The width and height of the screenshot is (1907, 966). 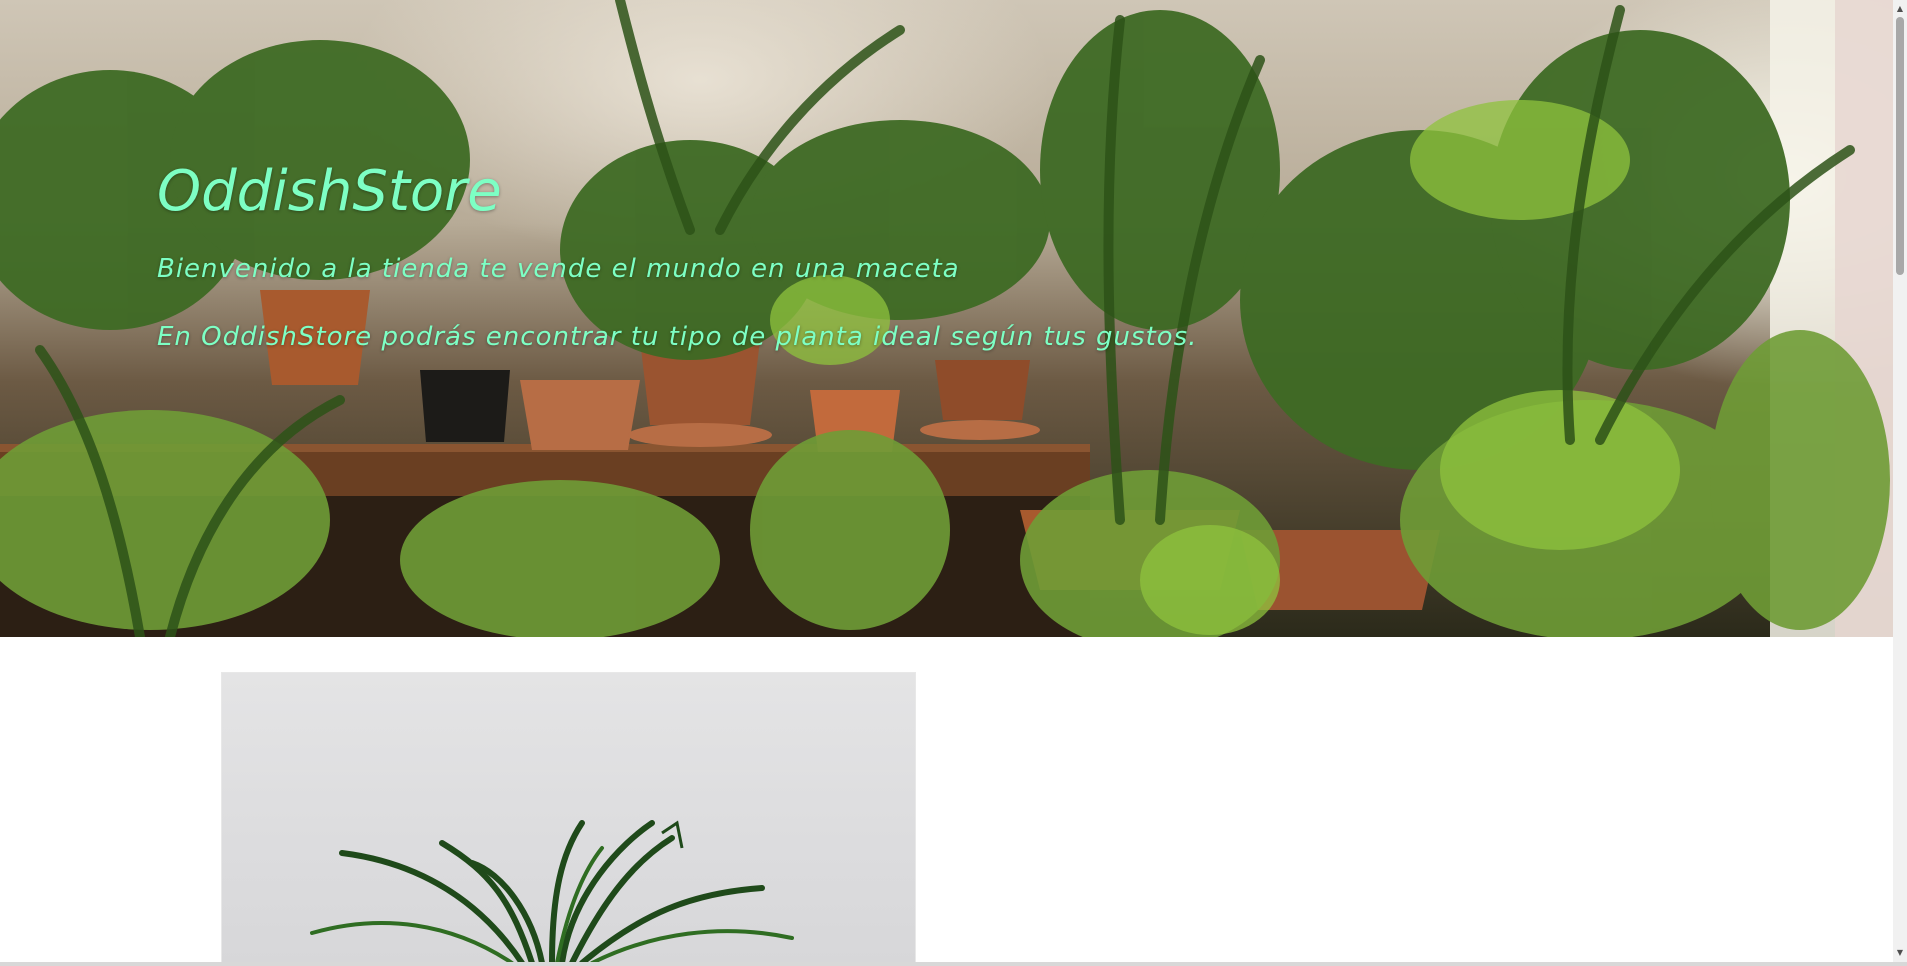 What do you see at coordinates (1900, 146) in the screenshot?
I see `scrollbar-thumb` at bounding box center [1900, 146].